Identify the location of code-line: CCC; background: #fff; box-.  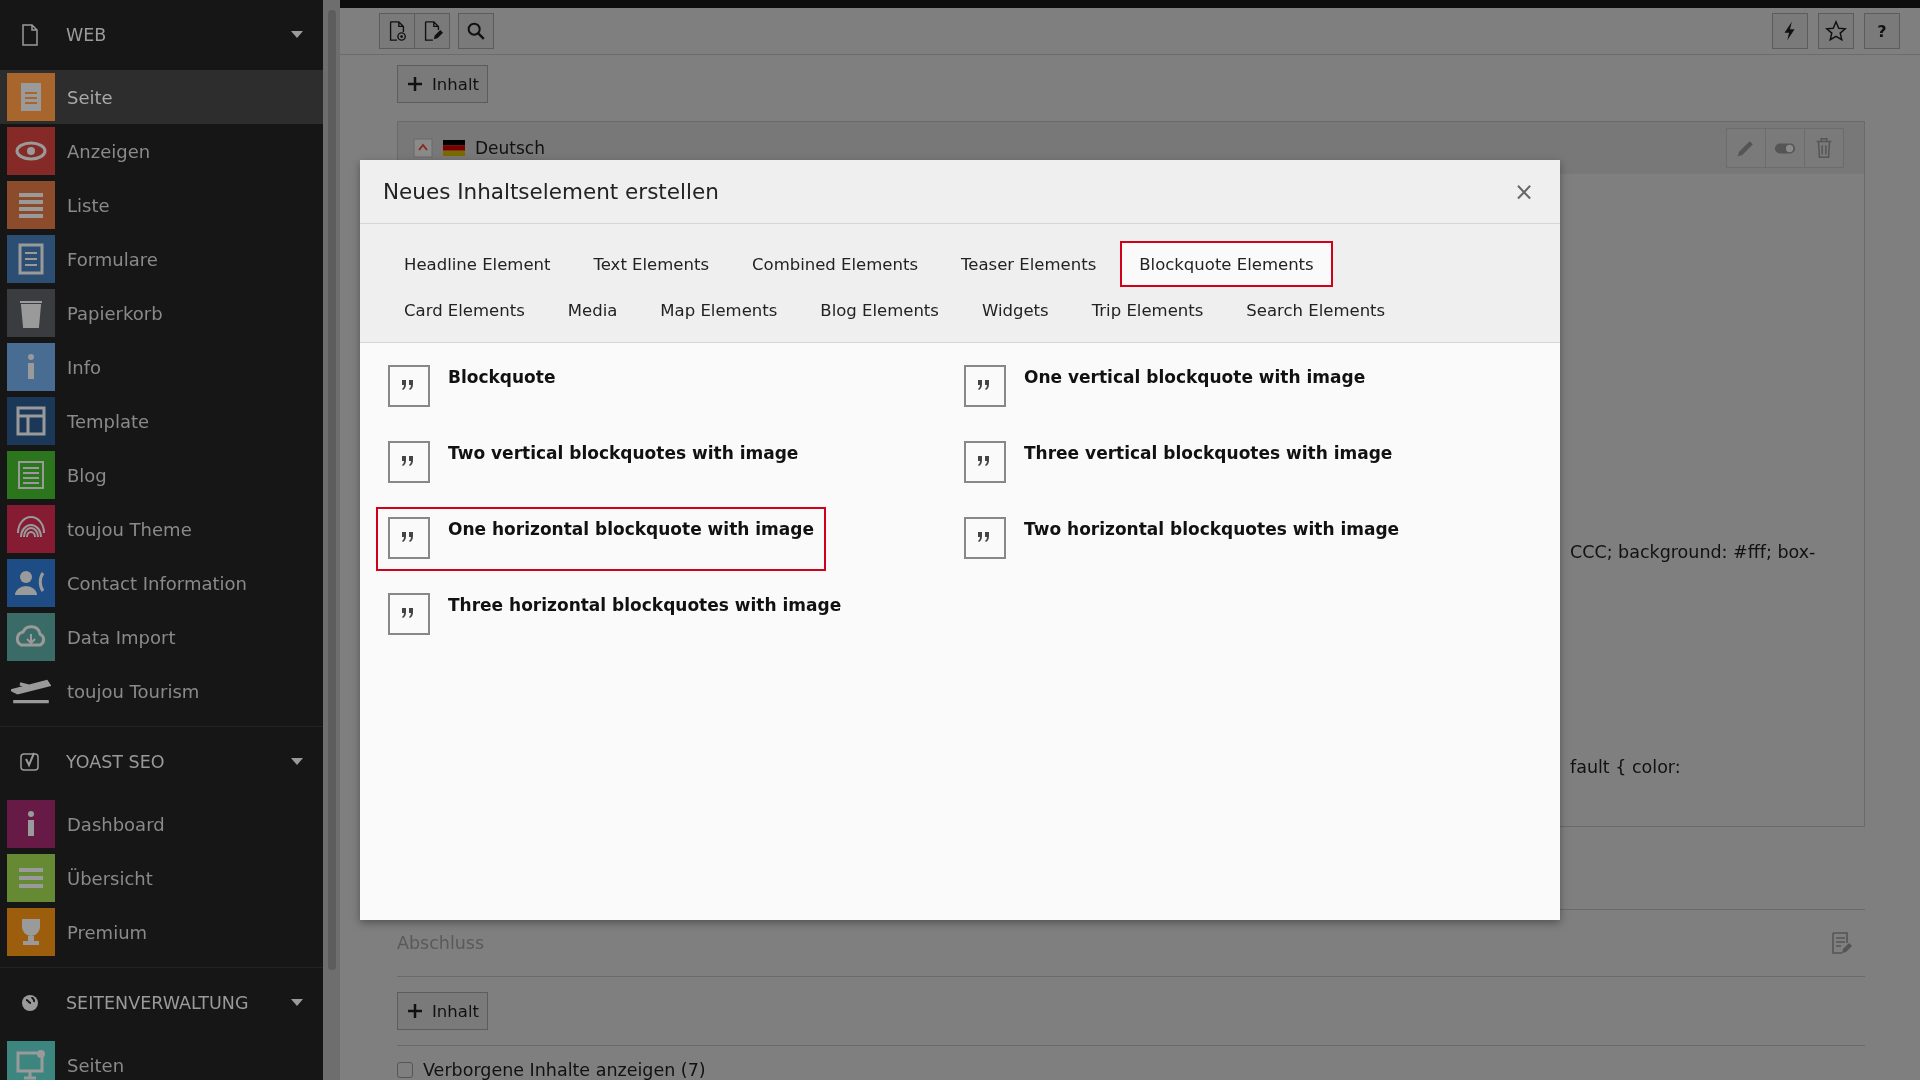
(1693, 552).